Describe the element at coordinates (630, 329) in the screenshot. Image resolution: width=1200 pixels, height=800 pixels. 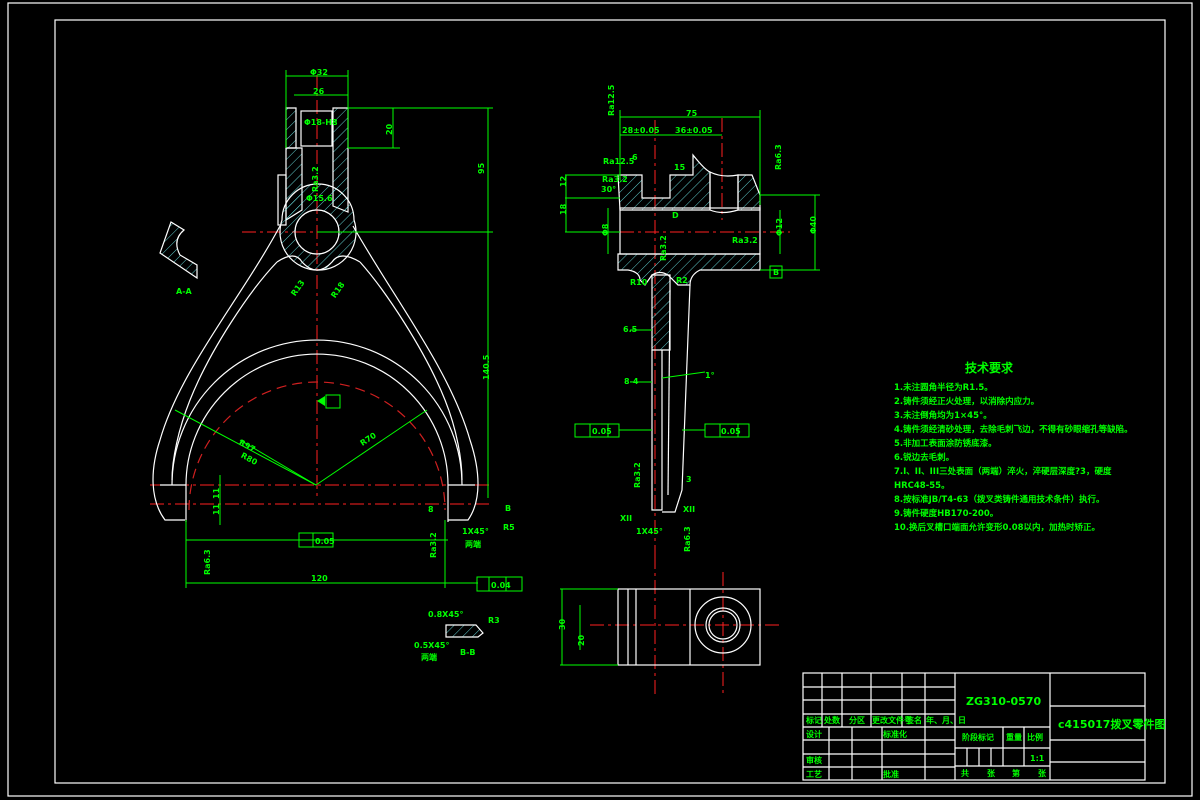
I see `dim-label: 6.5` at that location.